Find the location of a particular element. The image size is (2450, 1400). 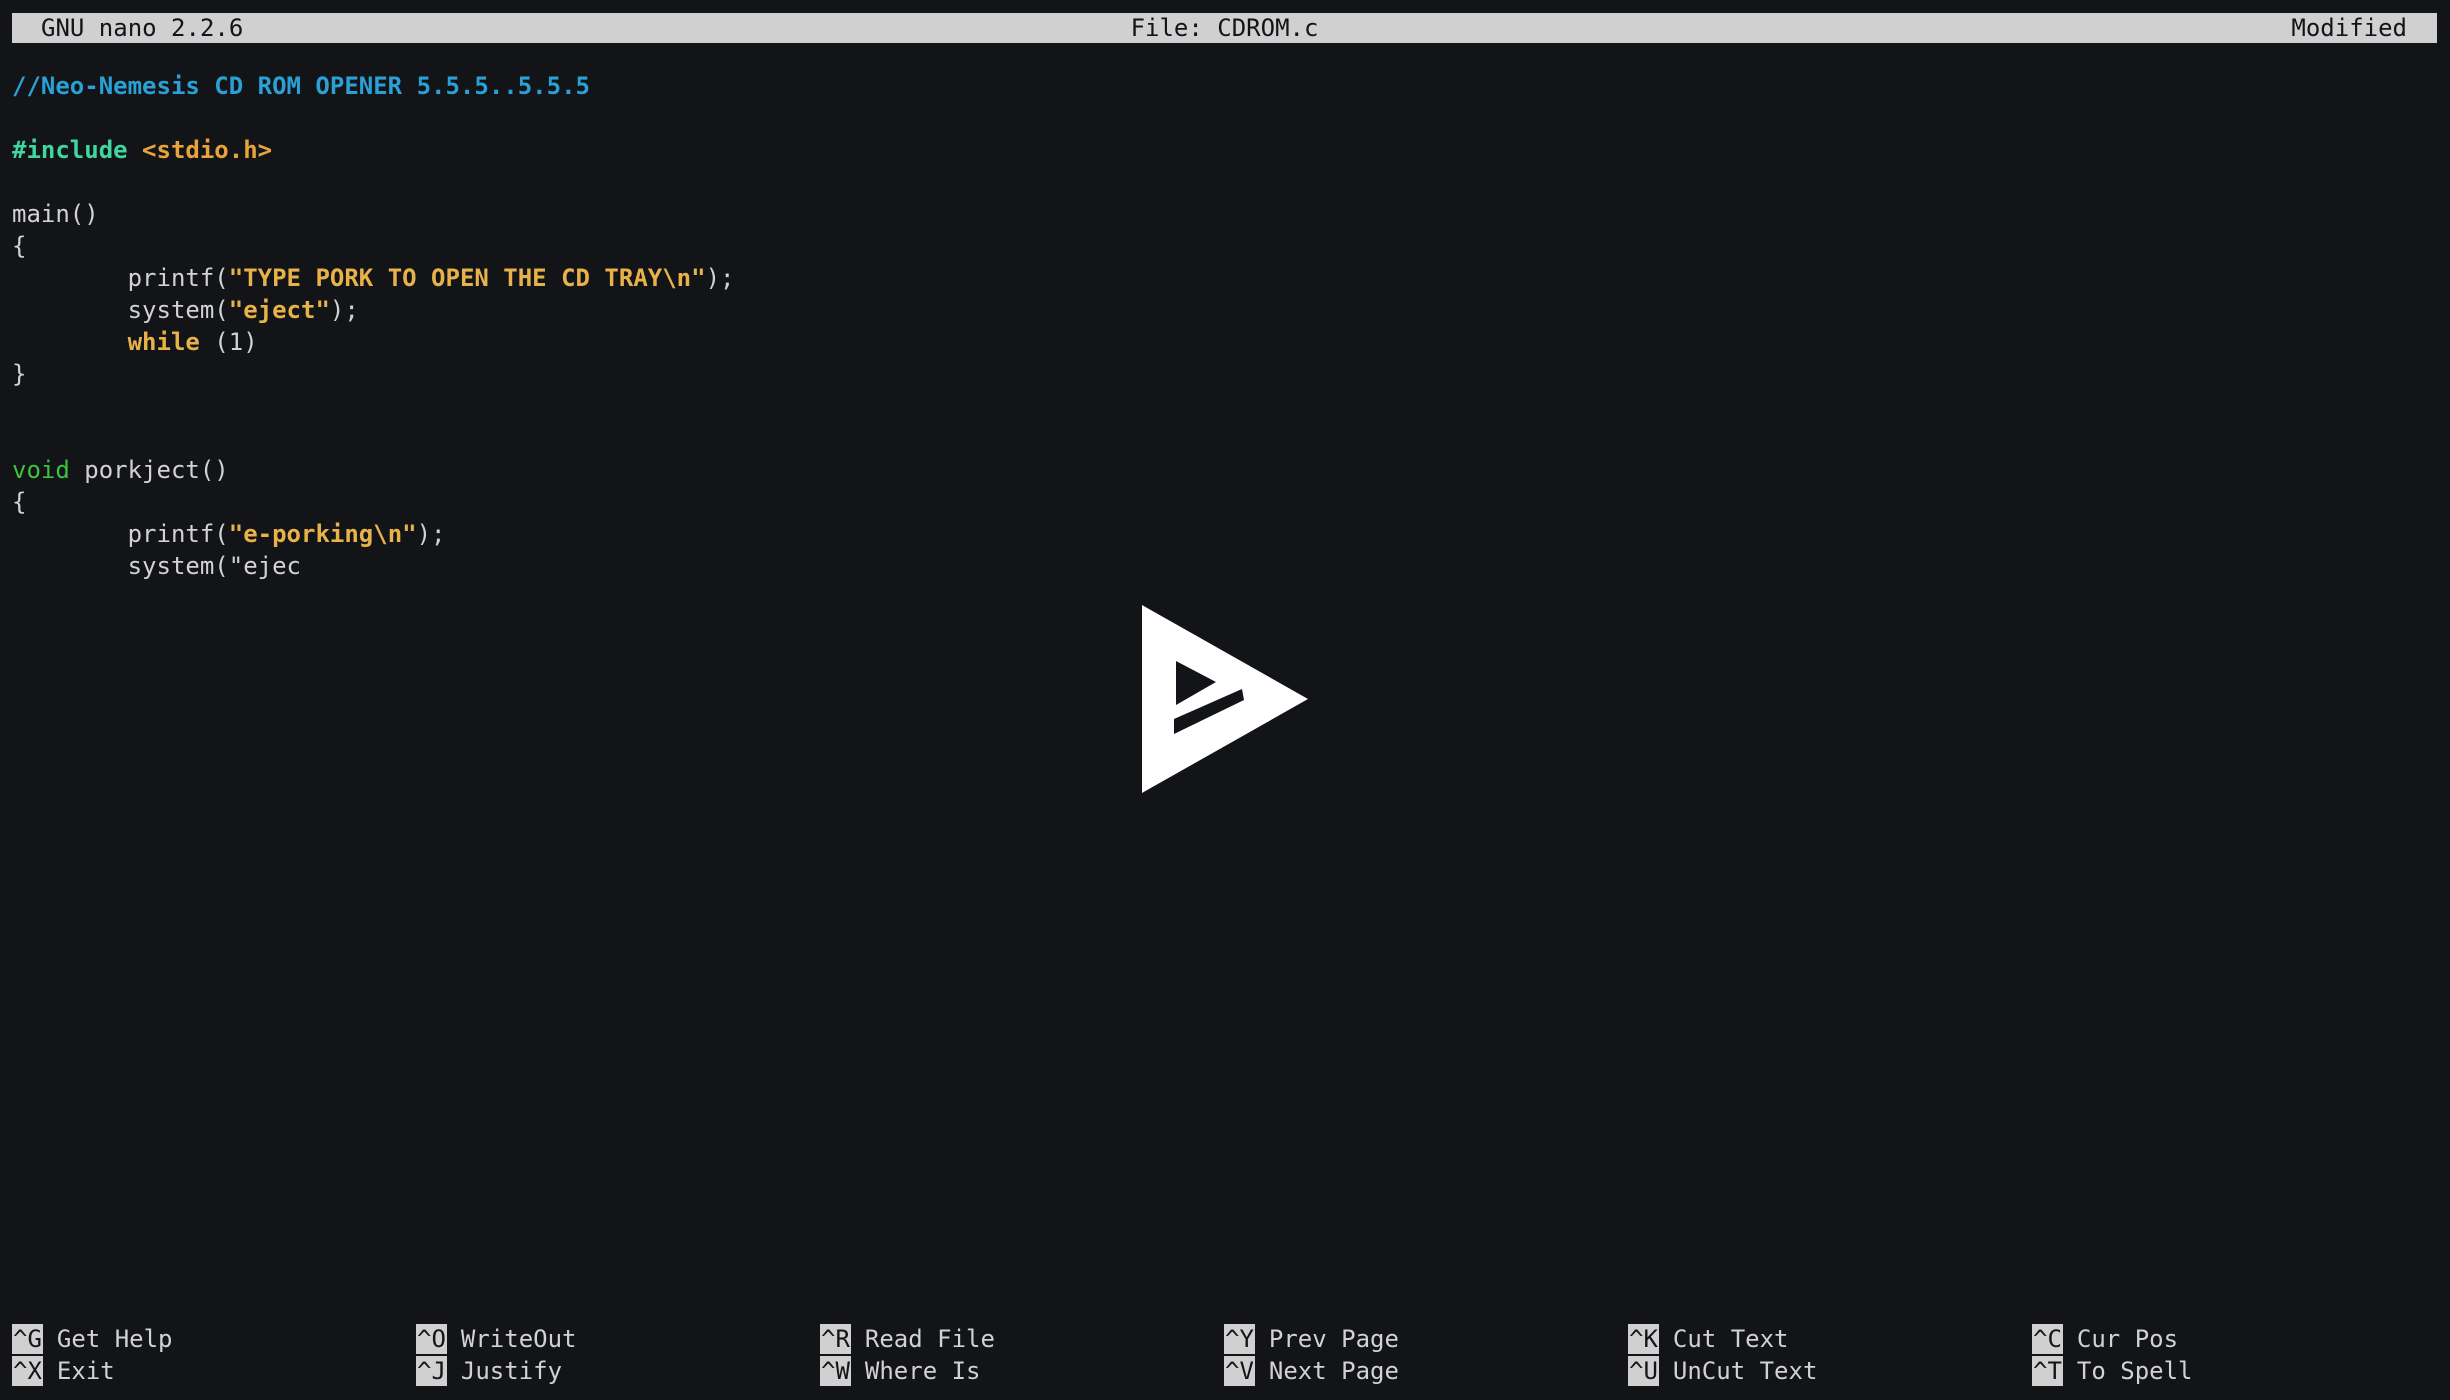

code-line: //Neo-Nemesis CD ROM OPENER 5.5.5..5.5.5 is located at coordinates (373, 86).